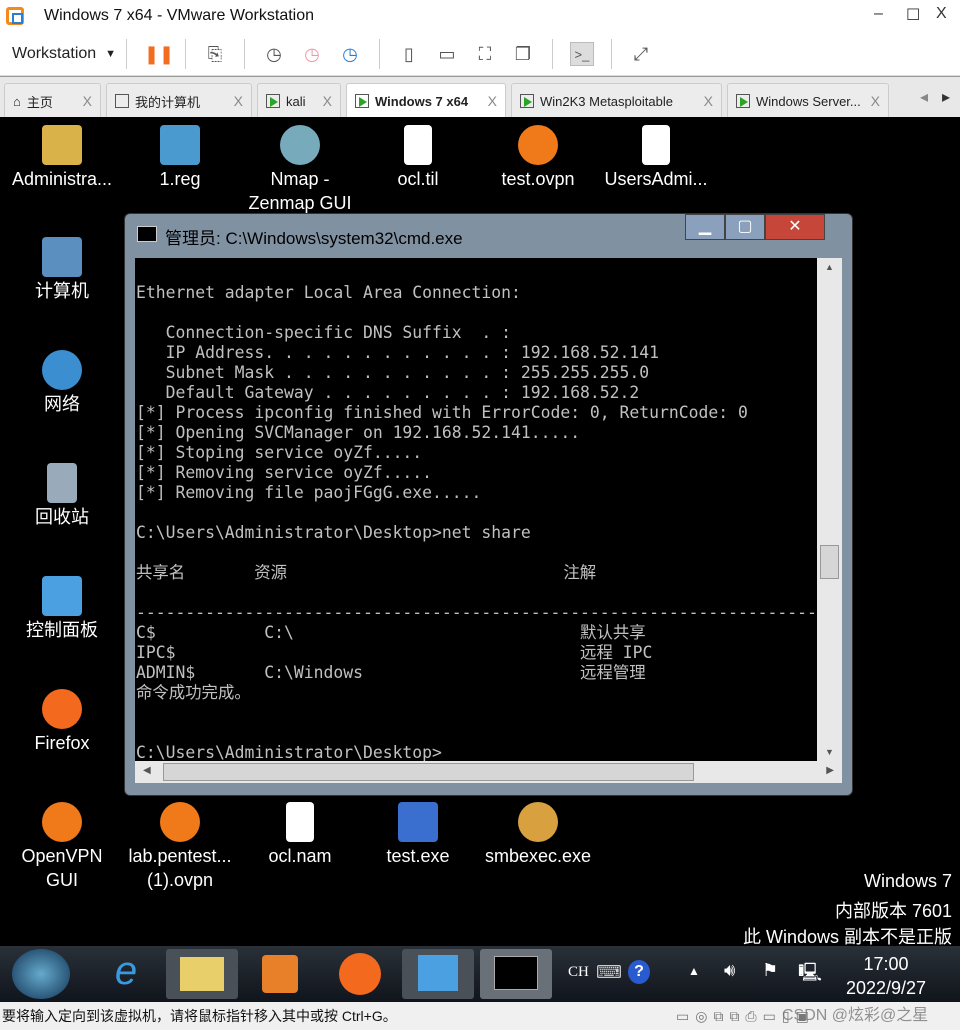 This screenshot has width=960, height=1030. Describe the element at coordinates (350, 54) in the screenshot. I see `snapshot-manager-icon: ◷` at that location.